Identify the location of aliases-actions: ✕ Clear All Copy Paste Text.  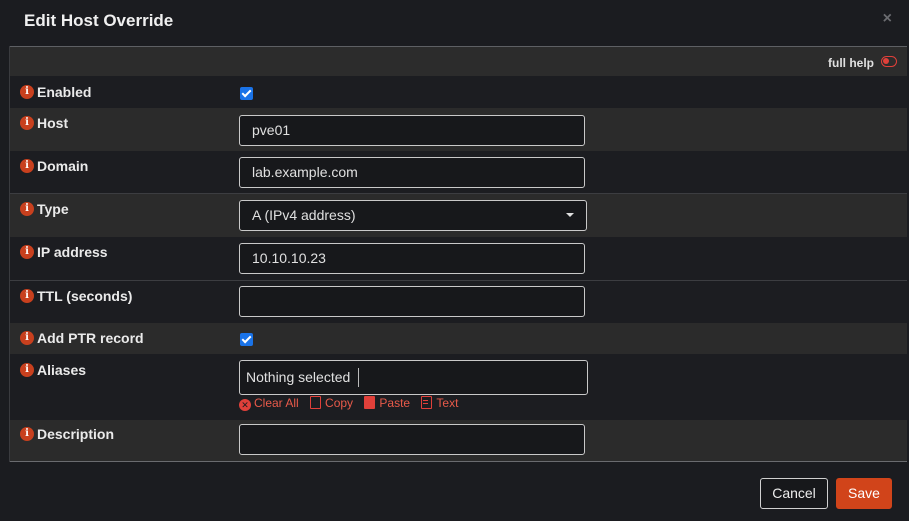
(352, 403).